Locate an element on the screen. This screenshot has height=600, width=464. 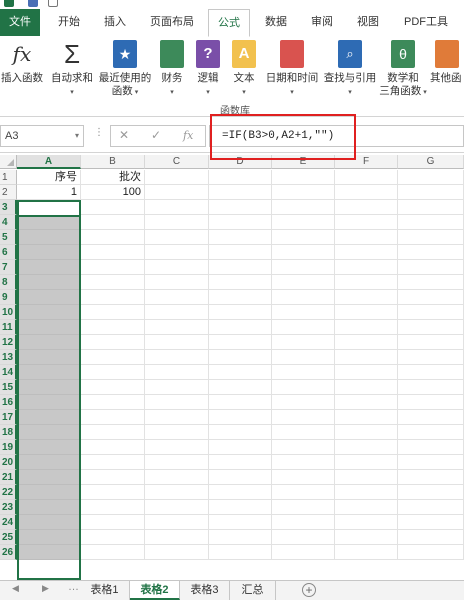
tab-review: 审阅 is located at coordinates (322, 22).